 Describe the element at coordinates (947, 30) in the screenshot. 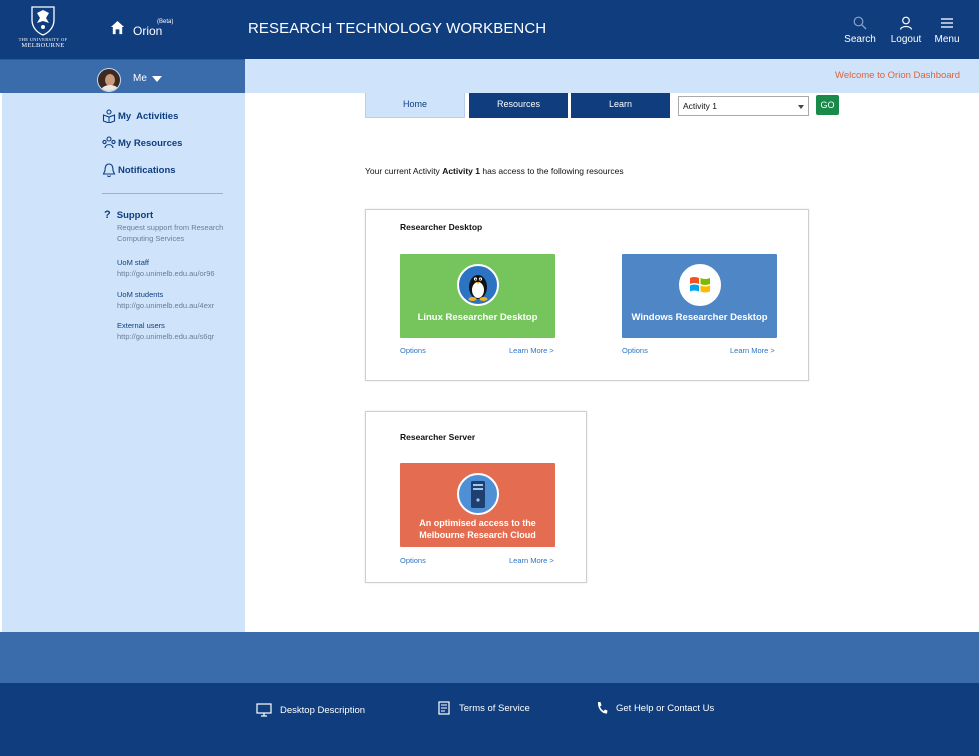

I see `menu-button: Menu` at that location.